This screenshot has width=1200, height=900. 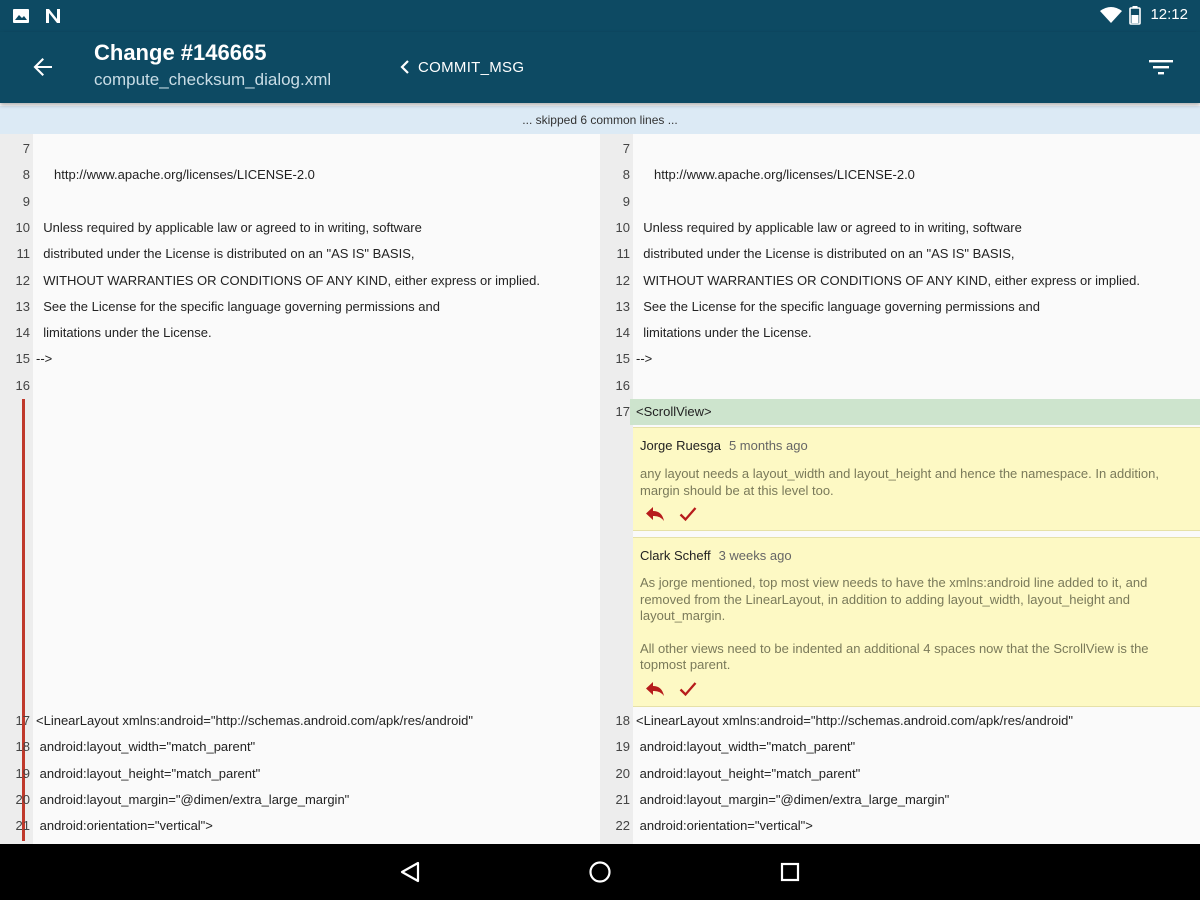 What do you see at coordinates (900, 774) in the screenshot?
I see `code-line: 20 android:layout_height="match_parent"` at bounding box center [900, 774].